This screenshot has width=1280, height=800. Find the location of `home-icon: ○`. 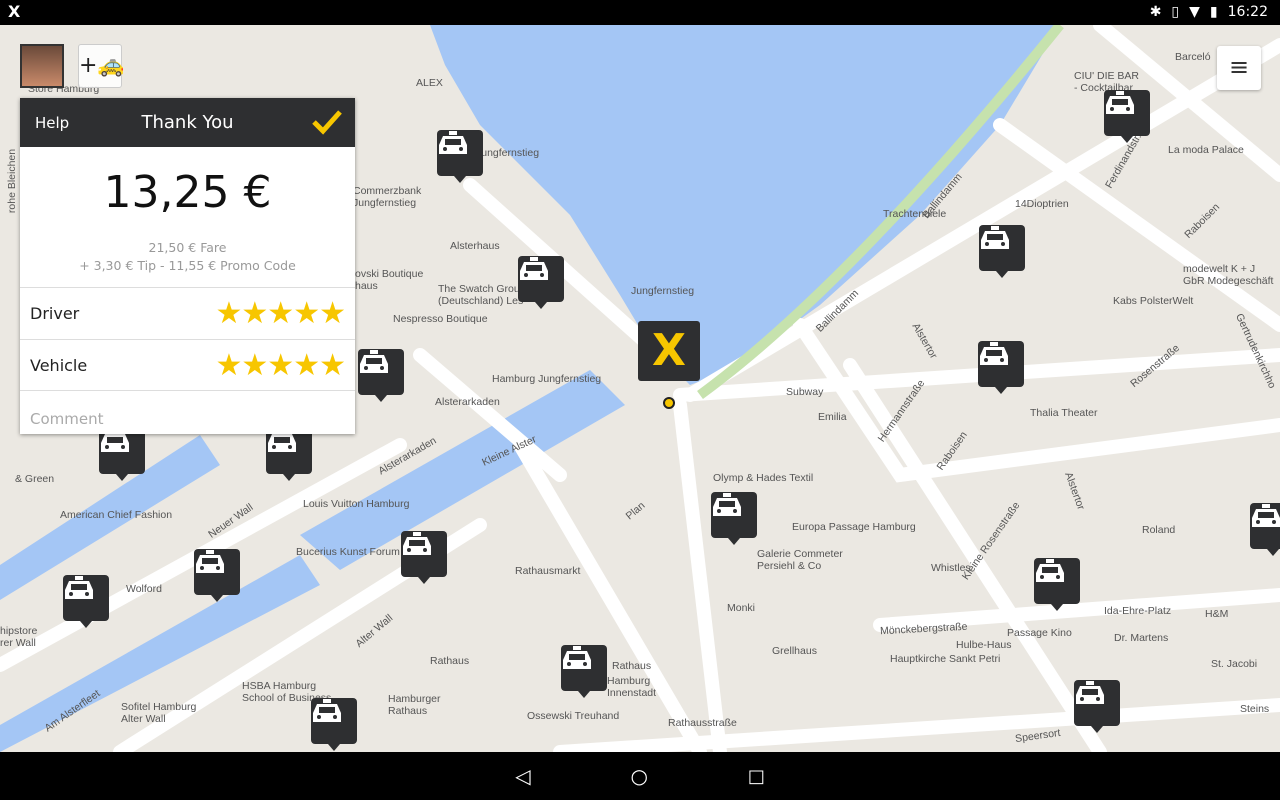

home-icon: ○ is located at coordinates (638, 776).